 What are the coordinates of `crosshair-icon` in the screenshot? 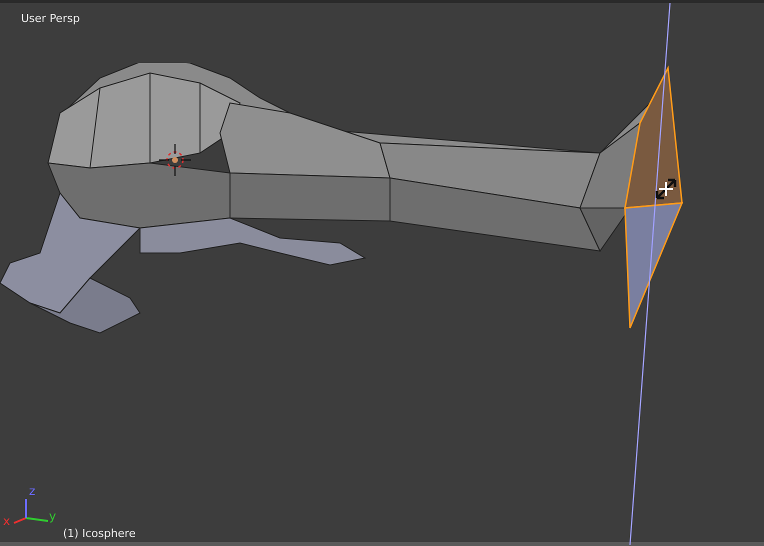 It's located at (175, 160).